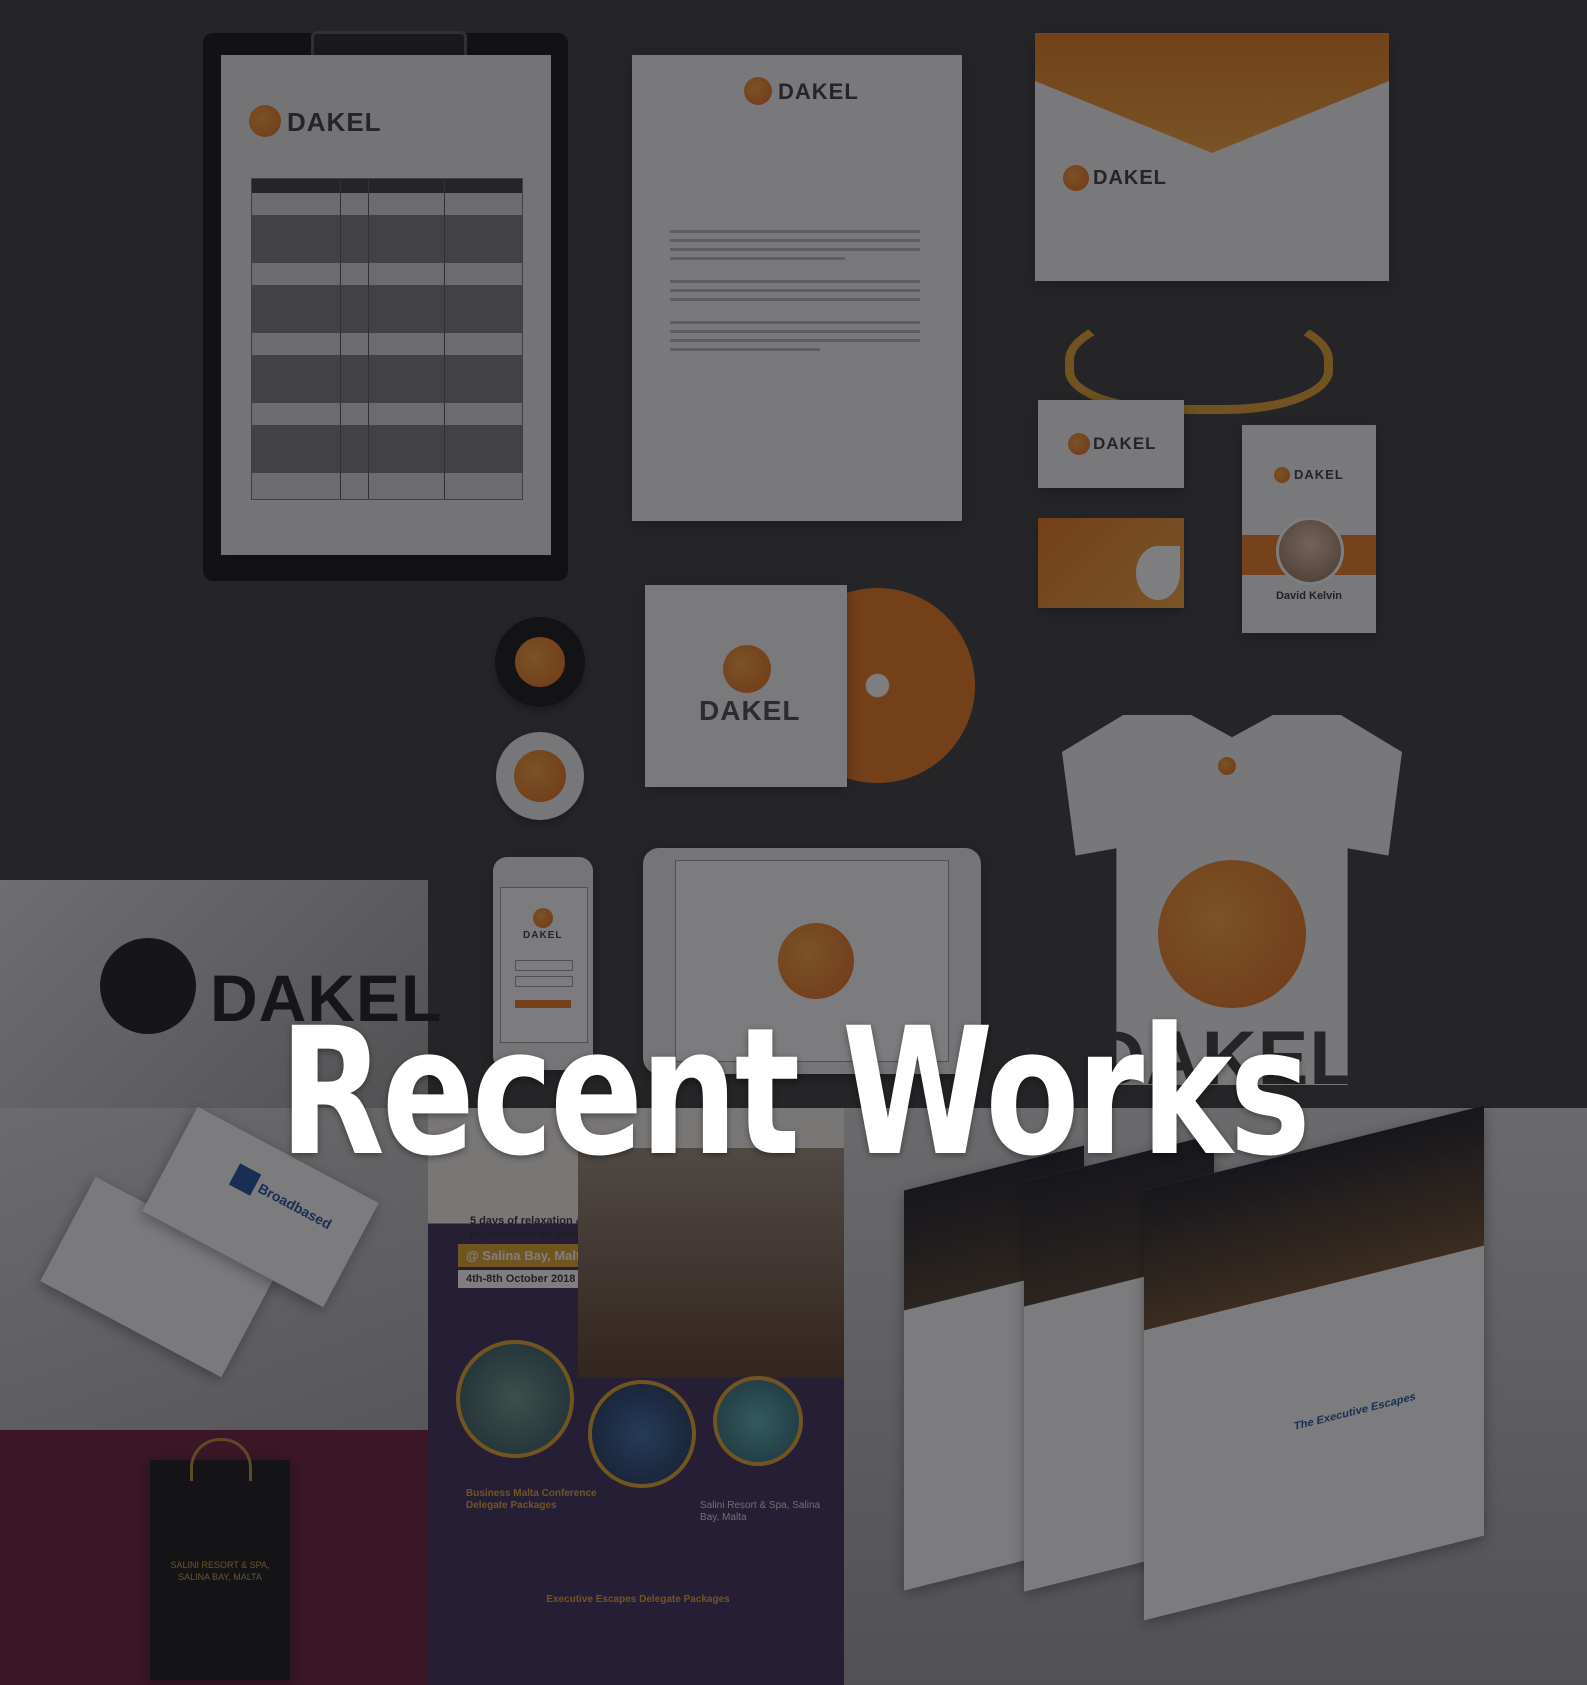 The image size is (1587, 1685). I want to click on pin-button-dark, so click(540, 662).